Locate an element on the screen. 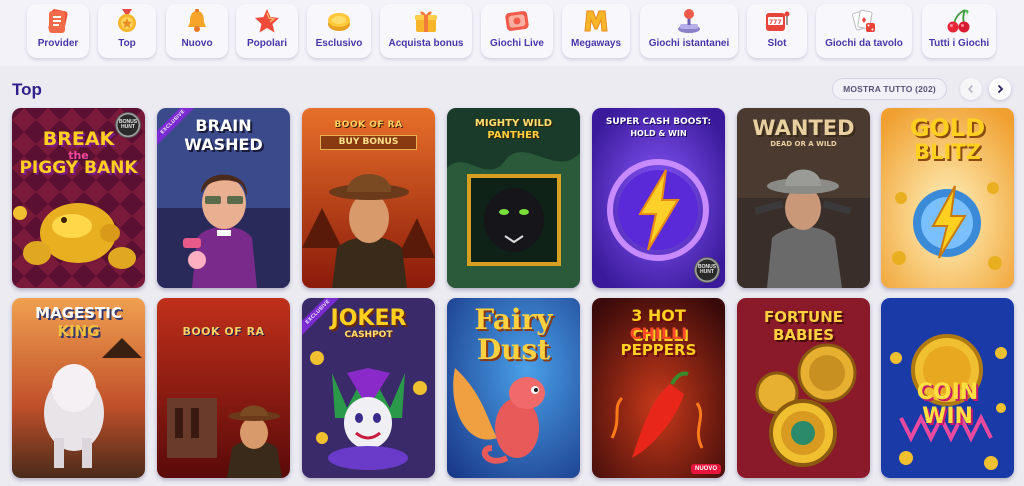  category-giochi-istantanei: Giochi istantanei is located at coordinates (689, 31).